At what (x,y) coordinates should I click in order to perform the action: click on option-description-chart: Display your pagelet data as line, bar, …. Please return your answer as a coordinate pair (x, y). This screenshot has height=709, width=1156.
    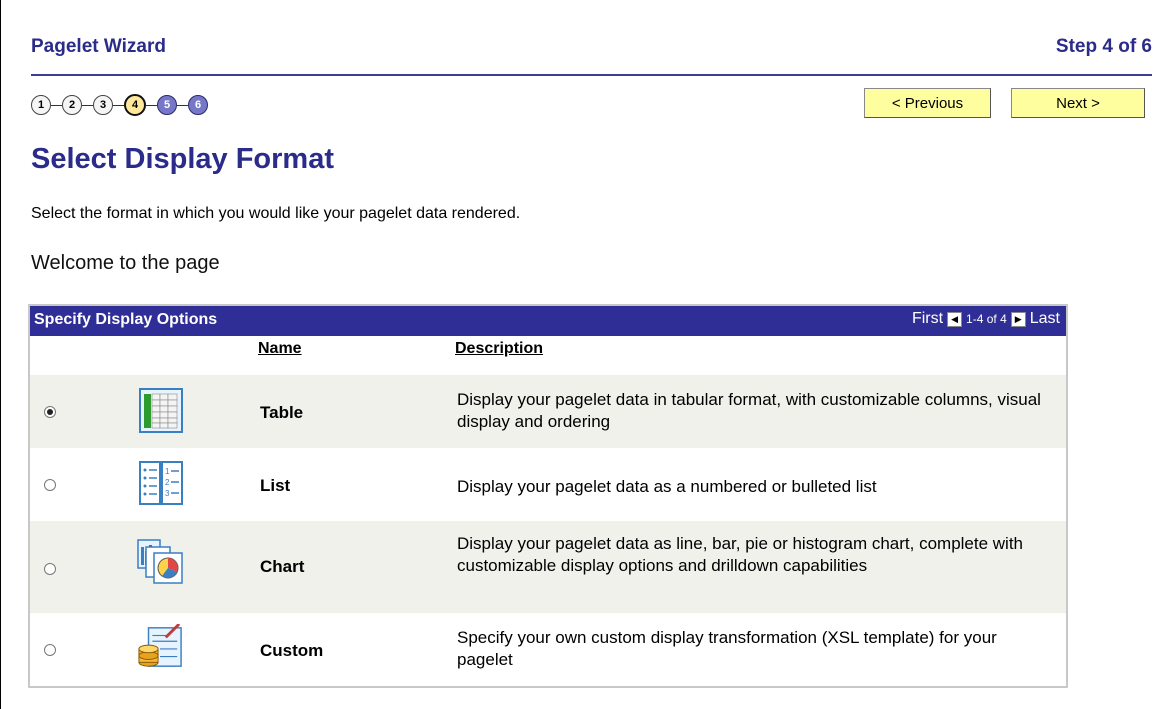
    Looking at the image, I should click on (740, 554).